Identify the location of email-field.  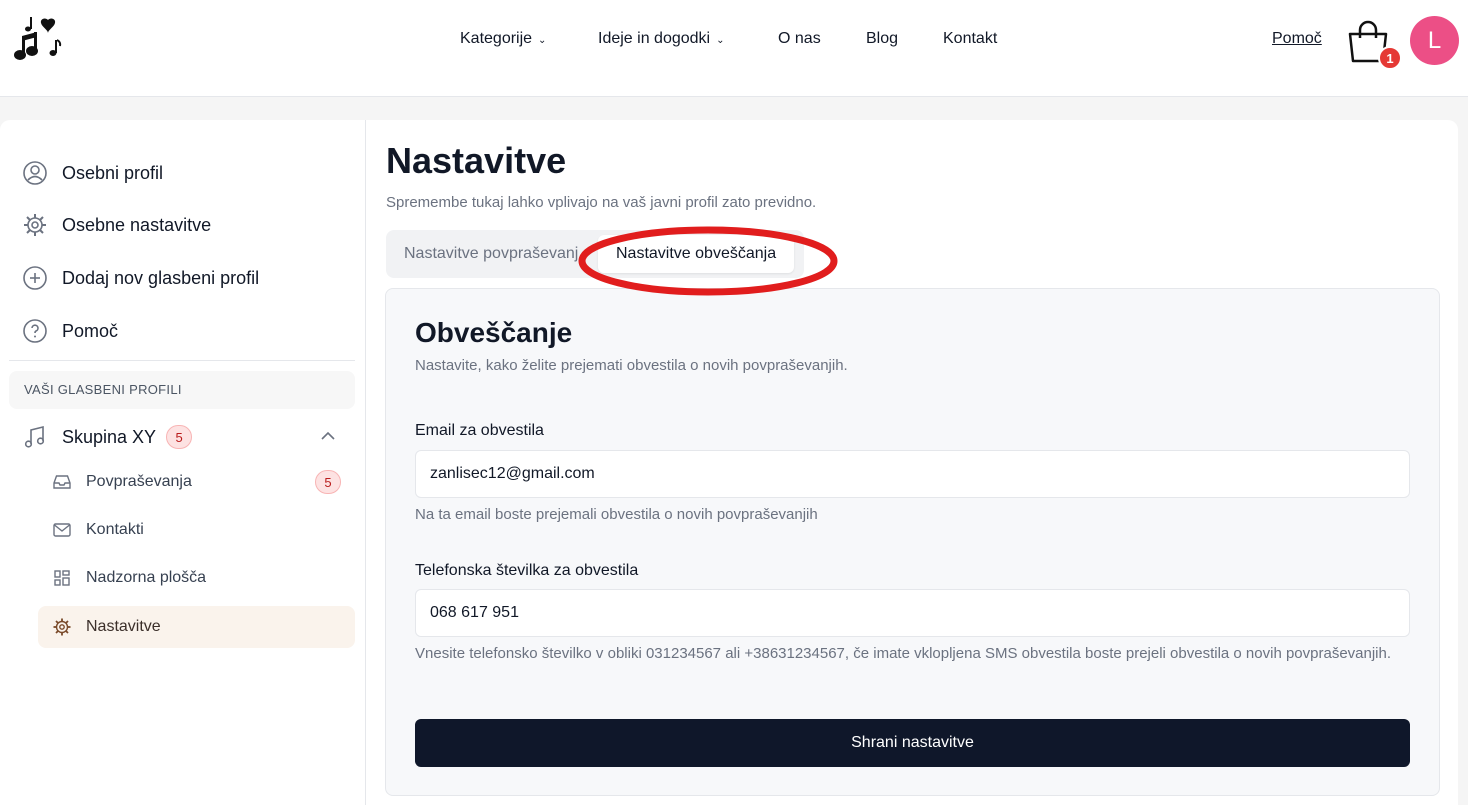
(912, 474).